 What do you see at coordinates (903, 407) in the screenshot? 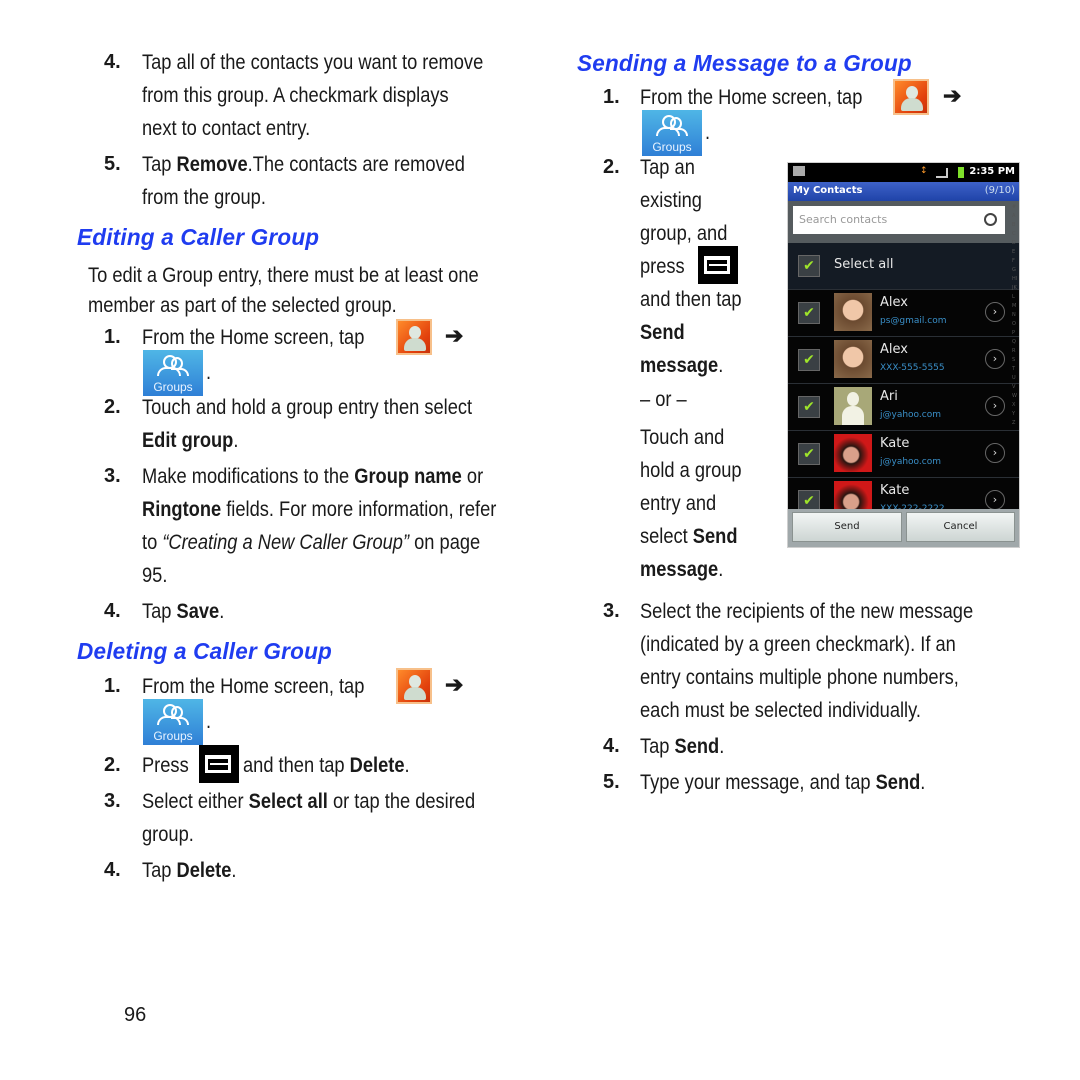
I see `contact-row: ✔ Ari j@yahoo.com ›` at bounding box center [903, 407].